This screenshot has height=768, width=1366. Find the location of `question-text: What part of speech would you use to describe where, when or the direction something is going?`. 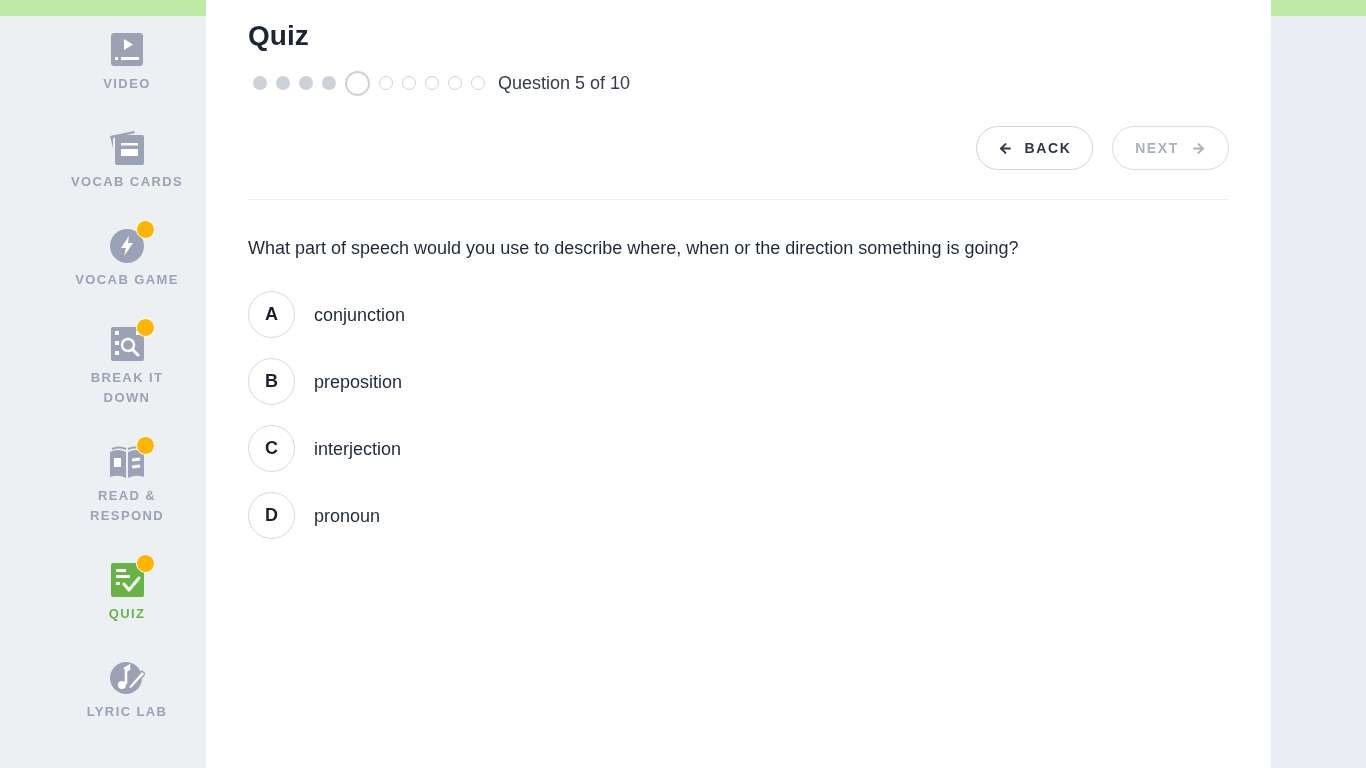

question-text: What part of speech would you use to describe where, when or the direction something is going? is located at coordinates (634, 248).